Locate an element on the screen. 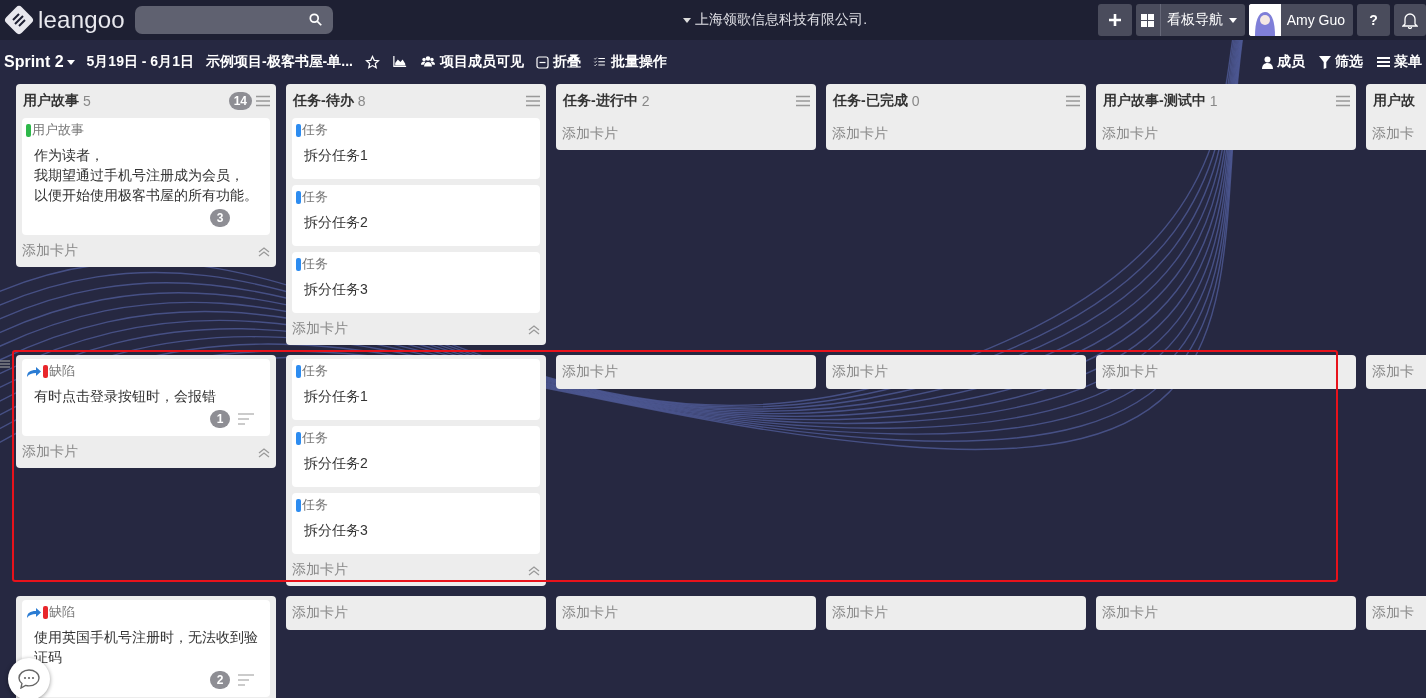 The height and width of the screenshot is (698, 1426). card-title: 我期望通过手机号注册成为会员， is located at coordinates (139, 175).